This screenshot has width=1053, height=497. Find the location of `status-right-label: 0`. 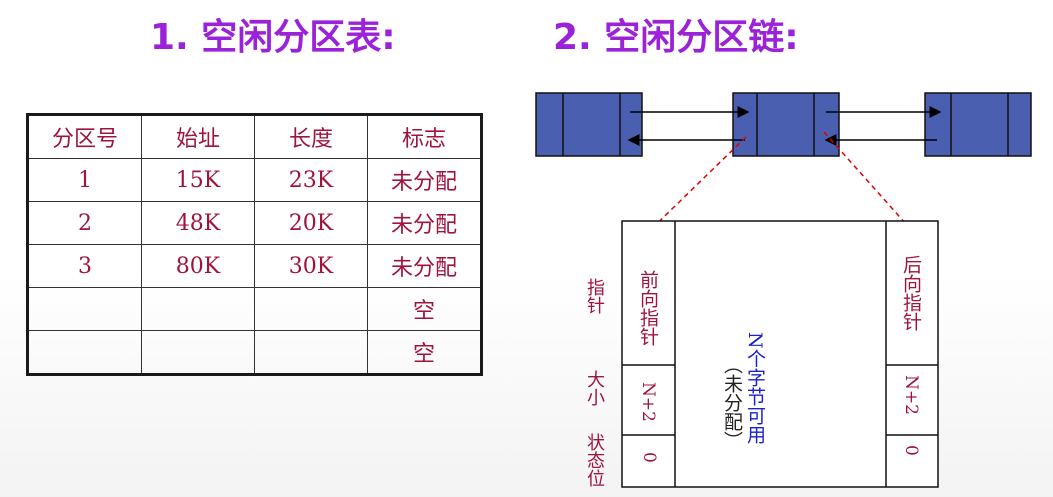

status-right-label: 0 is located at coordinates (911, 450).